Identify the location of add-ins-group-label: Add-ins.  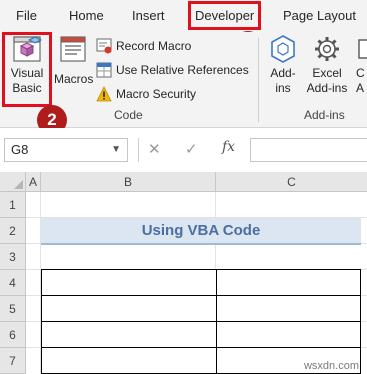
(324, 115).